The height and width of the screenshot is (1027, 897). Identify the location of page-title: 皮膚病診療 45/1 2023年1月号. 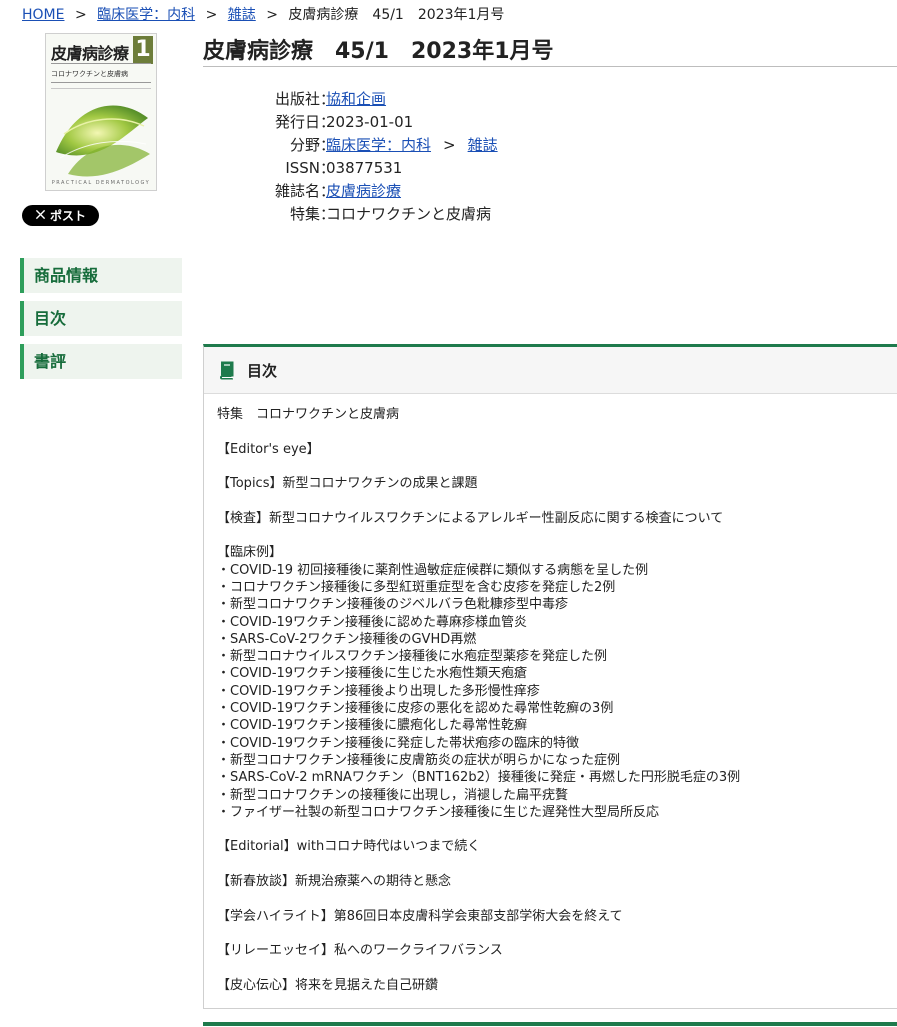
(378, 51).